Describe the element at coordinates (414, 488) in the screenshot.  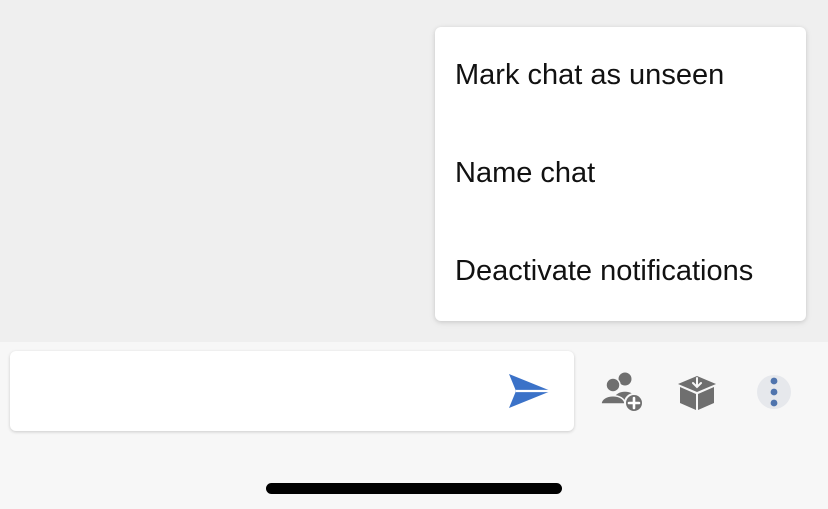
I see `home-indicator` at that location.